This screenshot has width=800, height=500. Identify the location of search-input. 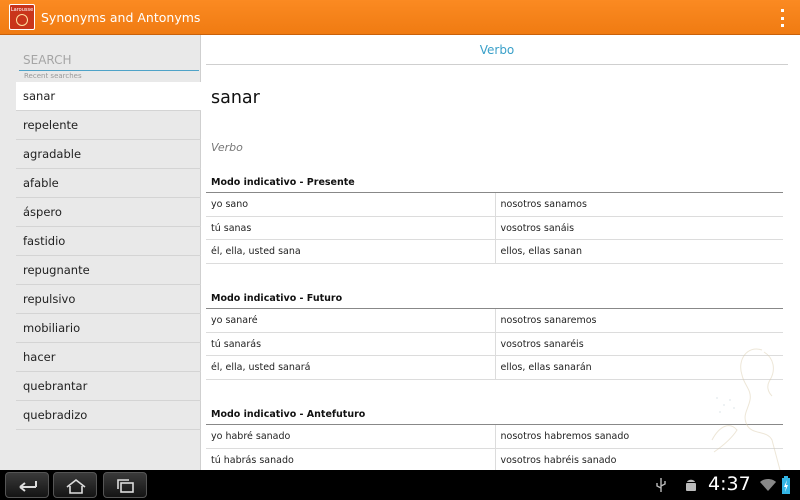
(109, 60).